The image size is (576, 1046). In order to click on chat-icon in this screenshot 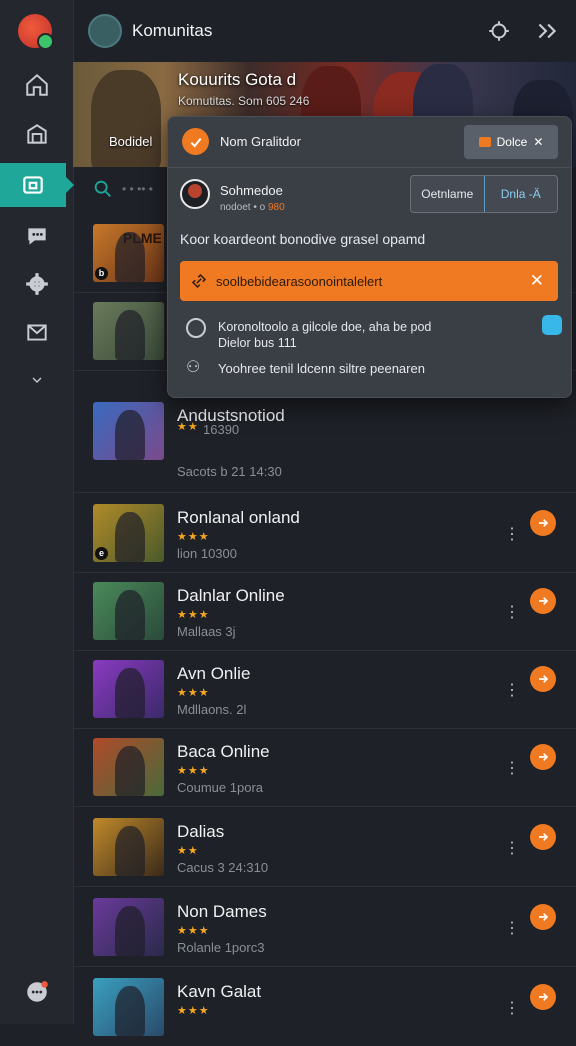, I will do `click(36, 236)`.